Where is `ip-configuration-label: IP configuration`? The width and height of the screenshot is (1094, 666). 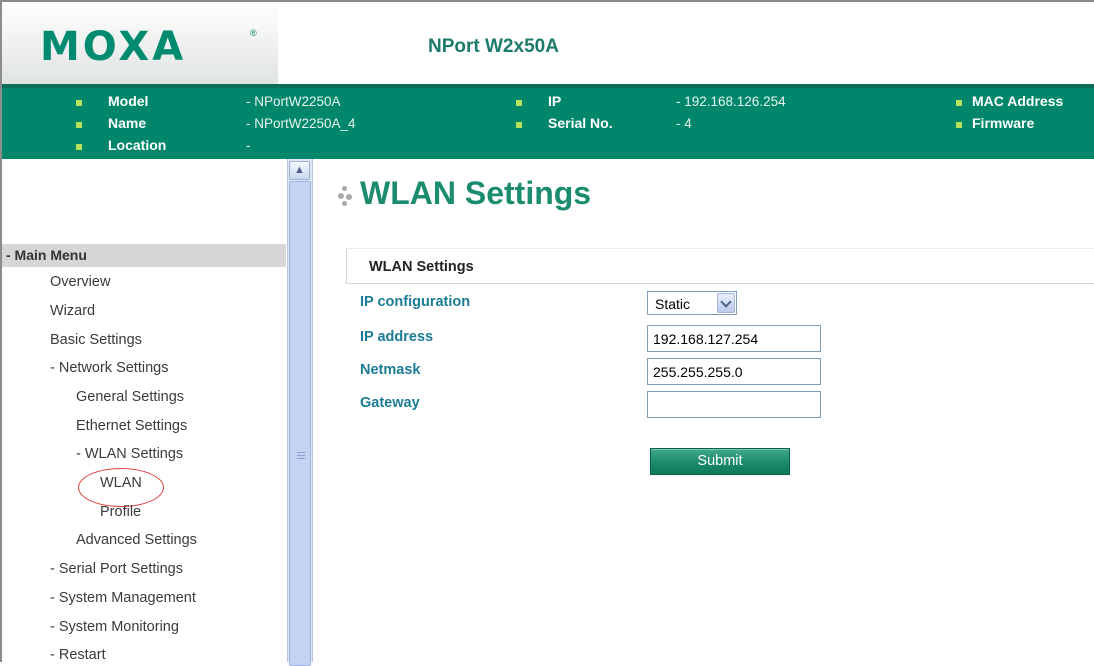 ip-configuration-label: IP configuration is located at coordinates (415, 302).